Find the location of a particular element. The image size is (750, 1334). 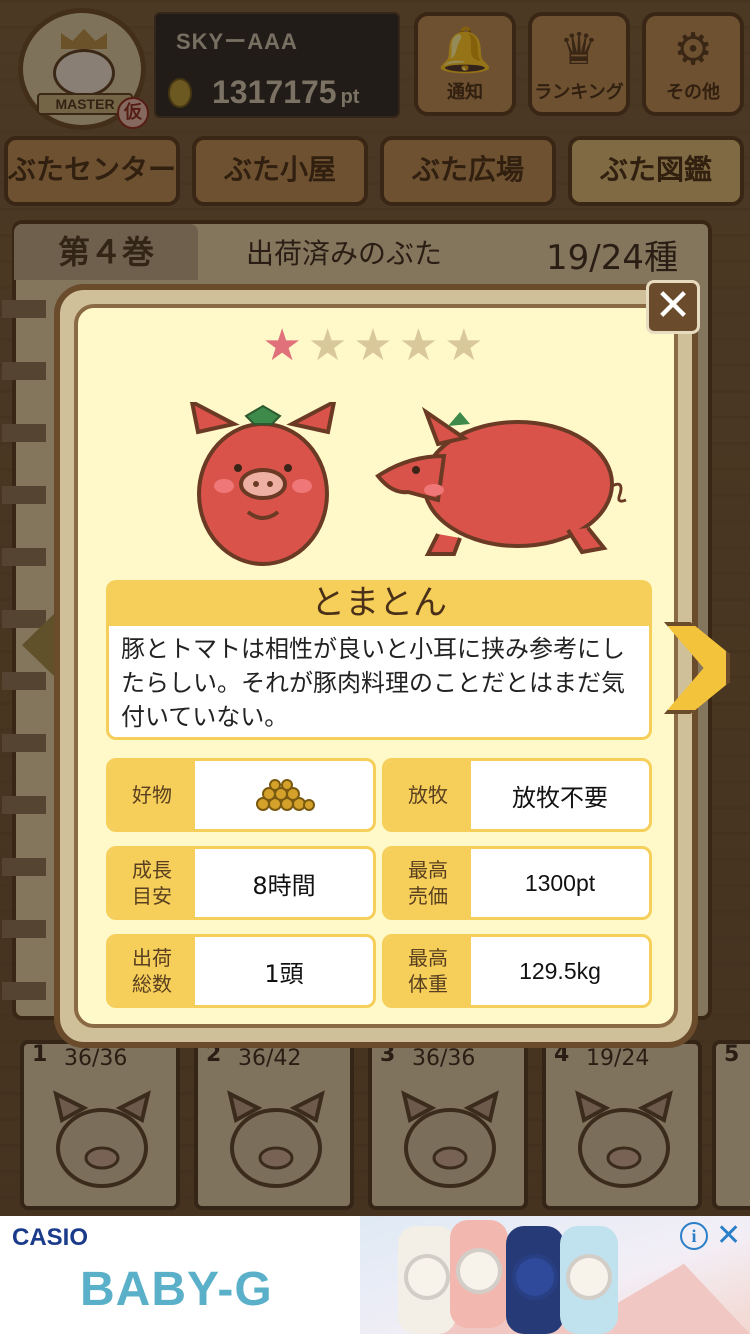

grazing-cell: 放牧 放牧不要 is located at coordinates (517, 795).